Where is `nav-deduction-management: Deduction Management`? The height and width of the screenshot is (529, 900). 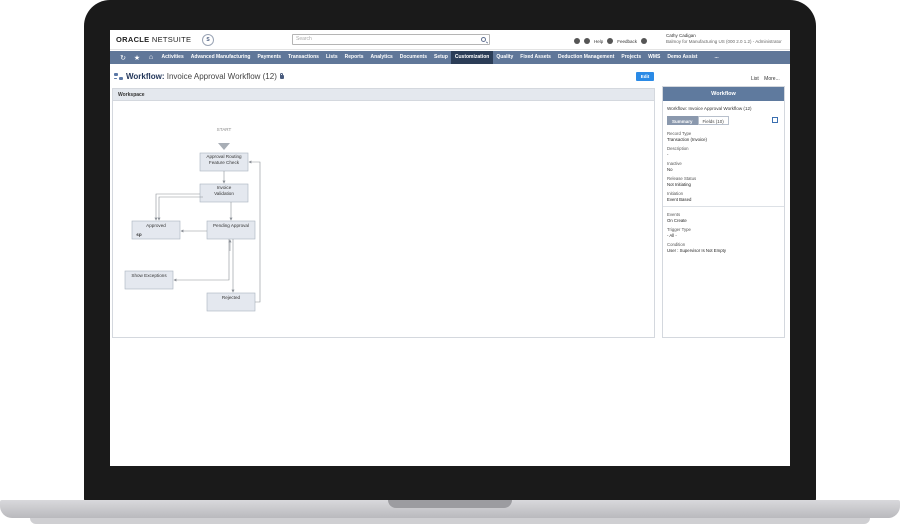
nav-deduction-management: Deduction Management is located at coordinates (585, 57).